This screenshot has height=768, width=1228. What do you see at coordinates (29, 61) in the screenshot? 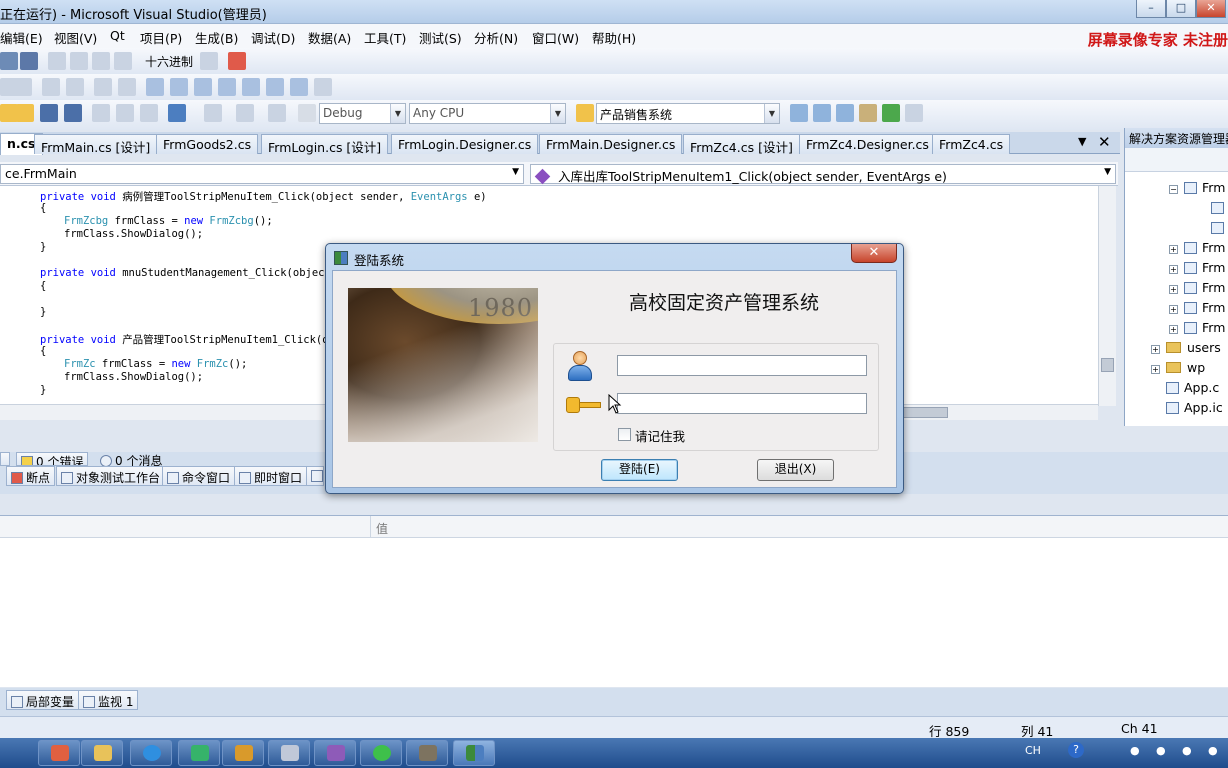
I see `restart-icon` at bounding box center [29, 61].